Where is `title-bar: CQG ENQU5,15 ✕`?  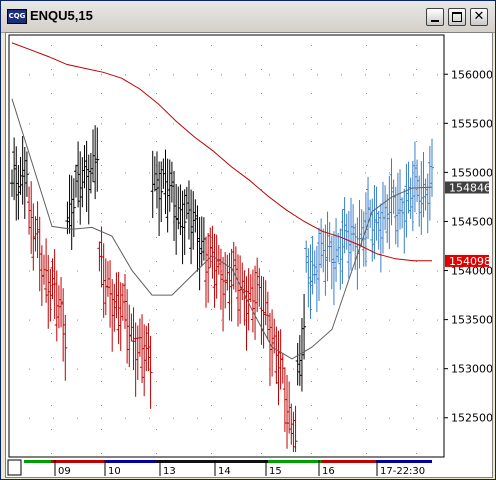 title-bar: CQG ENQU5,15 ✕ is located at coordinates (248, 17).